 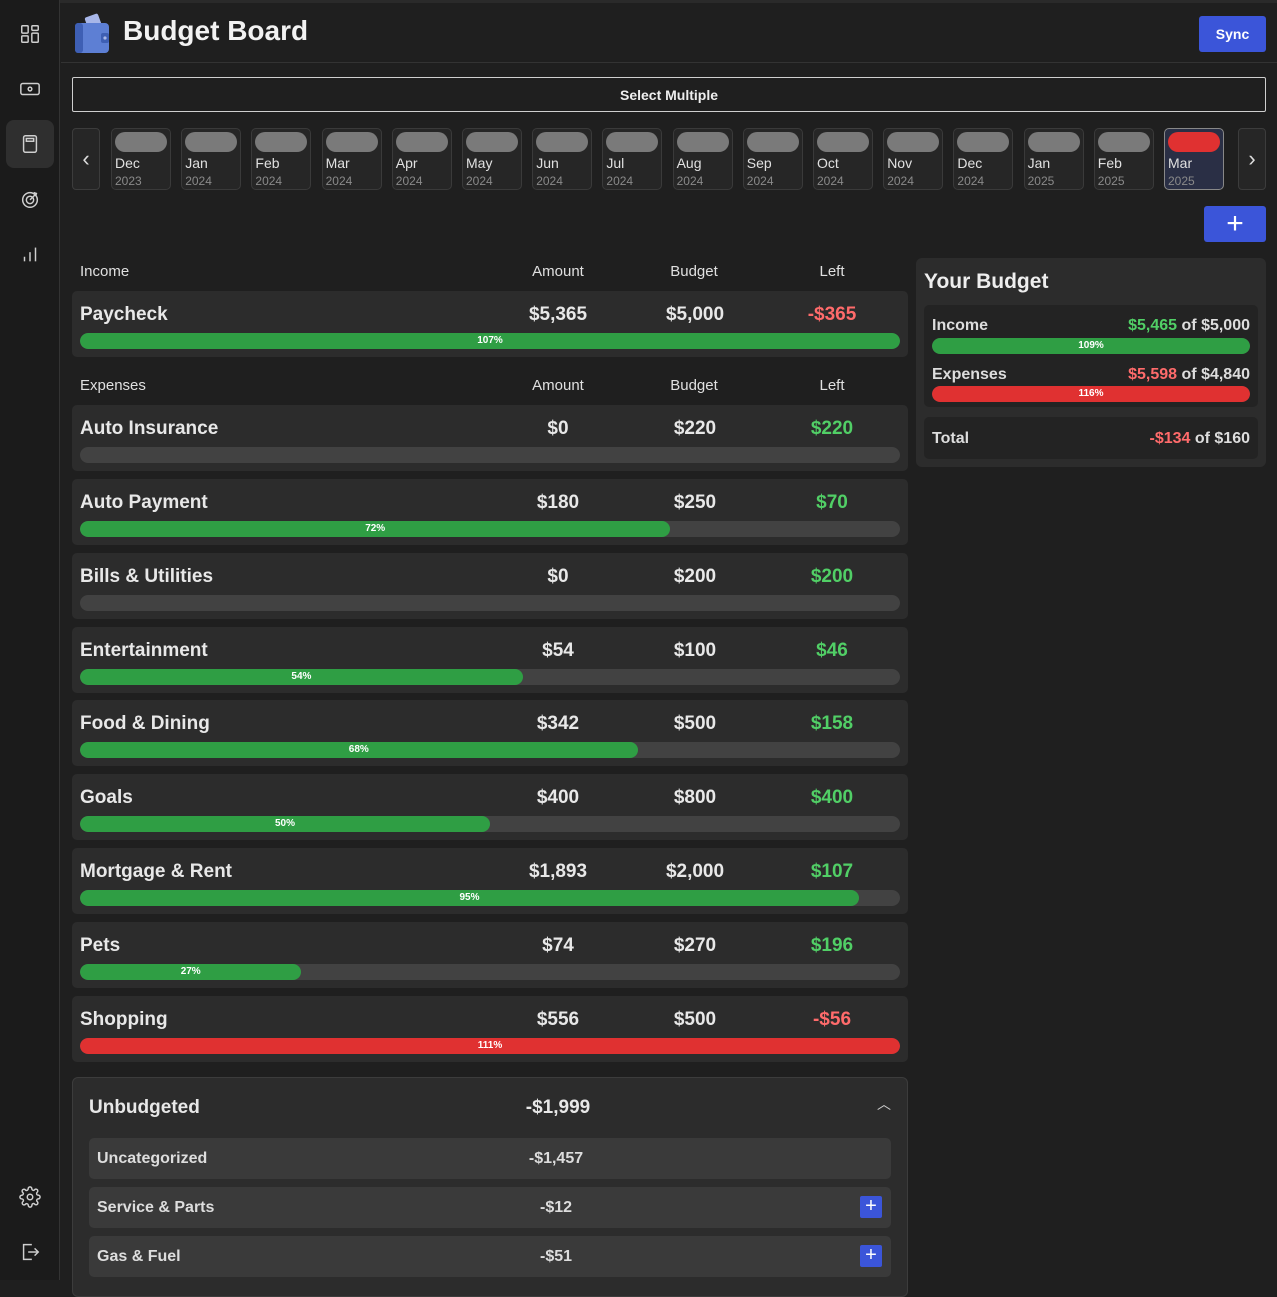 I want to click on amount-value: $556, so click(x=558, y=1019).